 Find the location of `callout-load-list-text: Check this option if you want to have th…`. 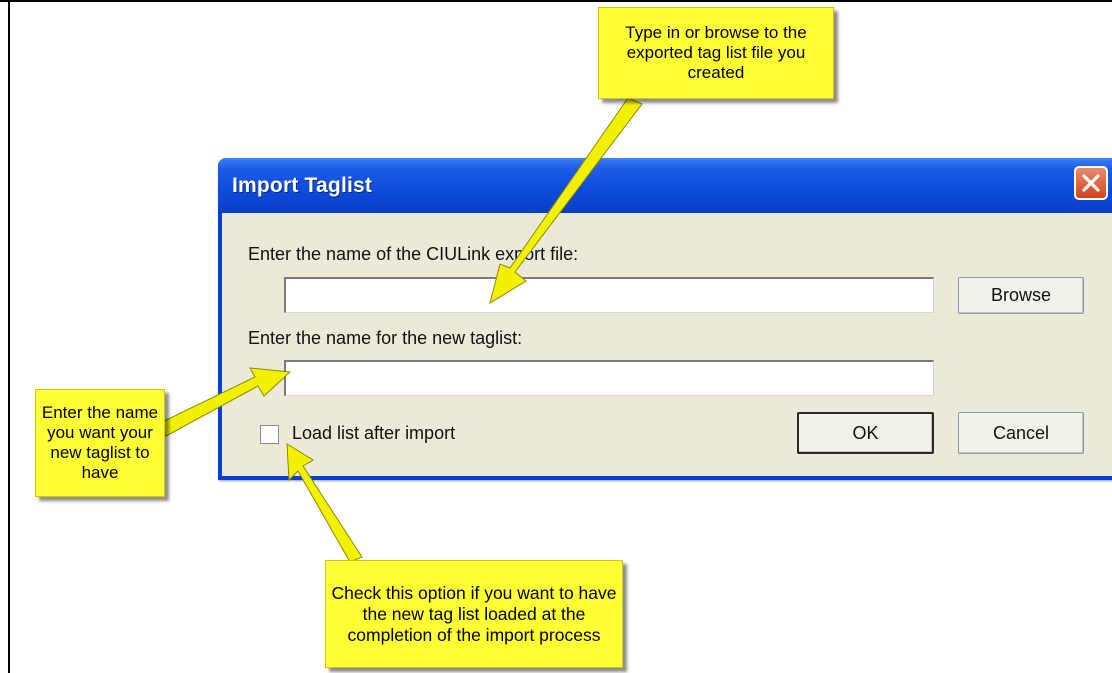

callout-load-list-text: Check this option if you want to have th… is located at coordinates (474, 613).